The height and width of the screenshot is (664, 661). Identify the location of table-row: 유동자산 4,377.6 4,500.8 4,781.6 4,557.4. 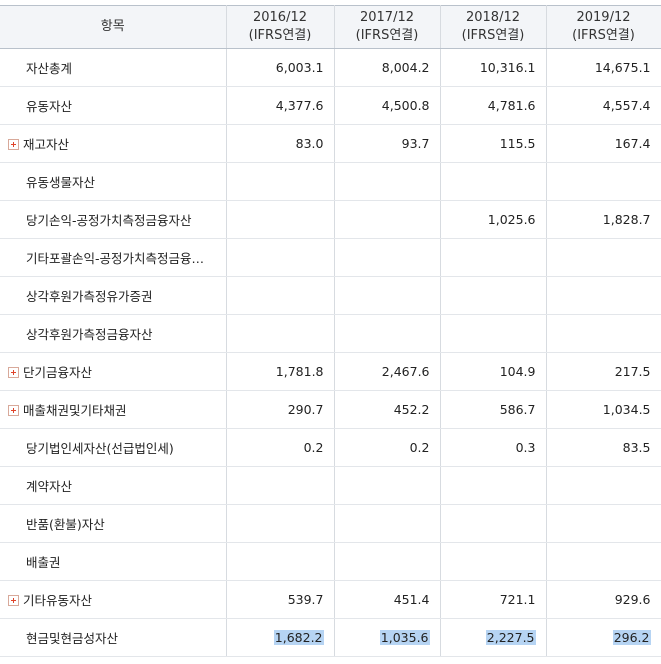
(330, 105).